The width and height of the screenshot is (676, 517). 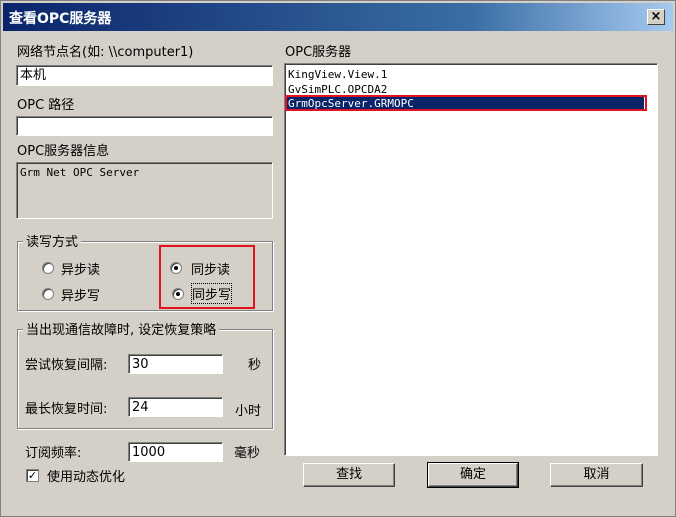 What do you see at coordinates (175, 452) in the screenshot?
I see `subscribe-rate-input: 1000` at bounding box center [175, 452].